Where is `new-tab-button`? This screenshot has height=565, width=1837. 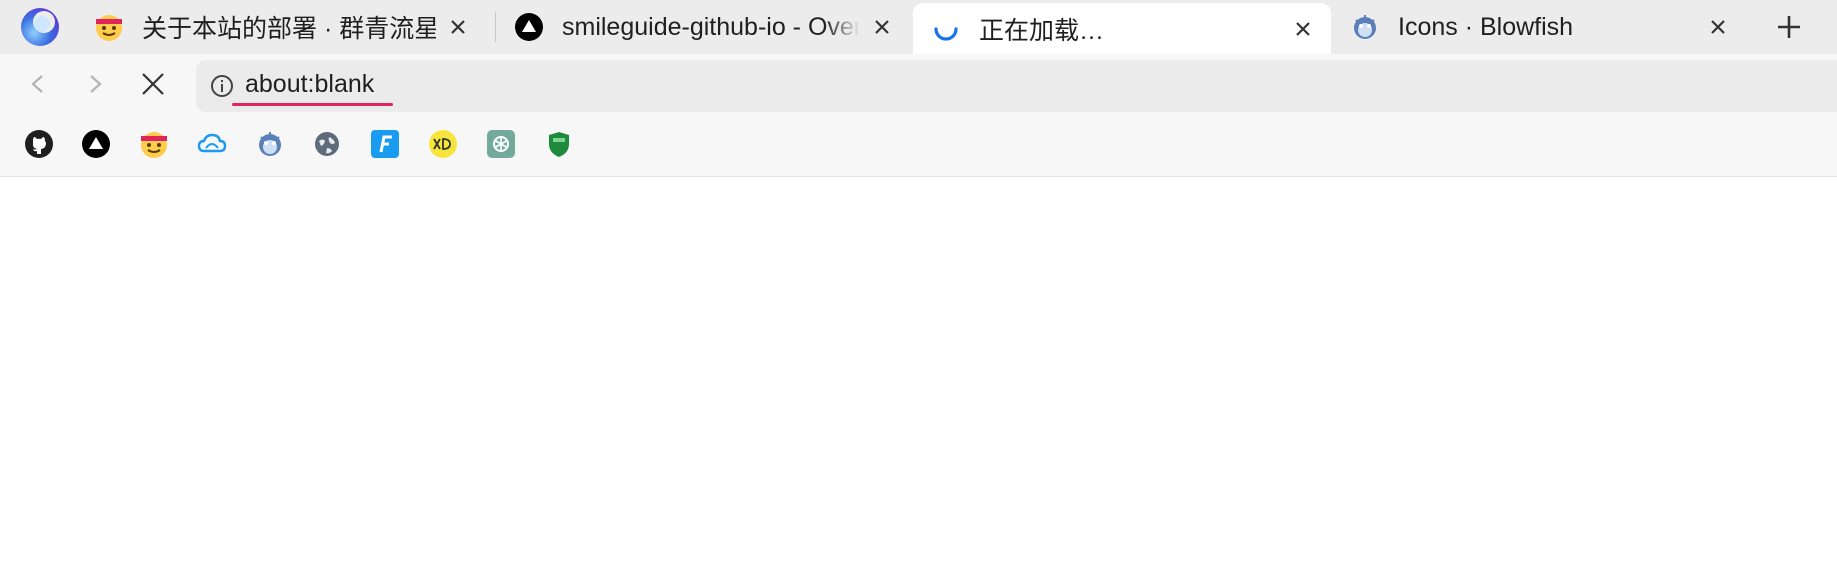 new-tab-button is located at coordinates (1789, 27).